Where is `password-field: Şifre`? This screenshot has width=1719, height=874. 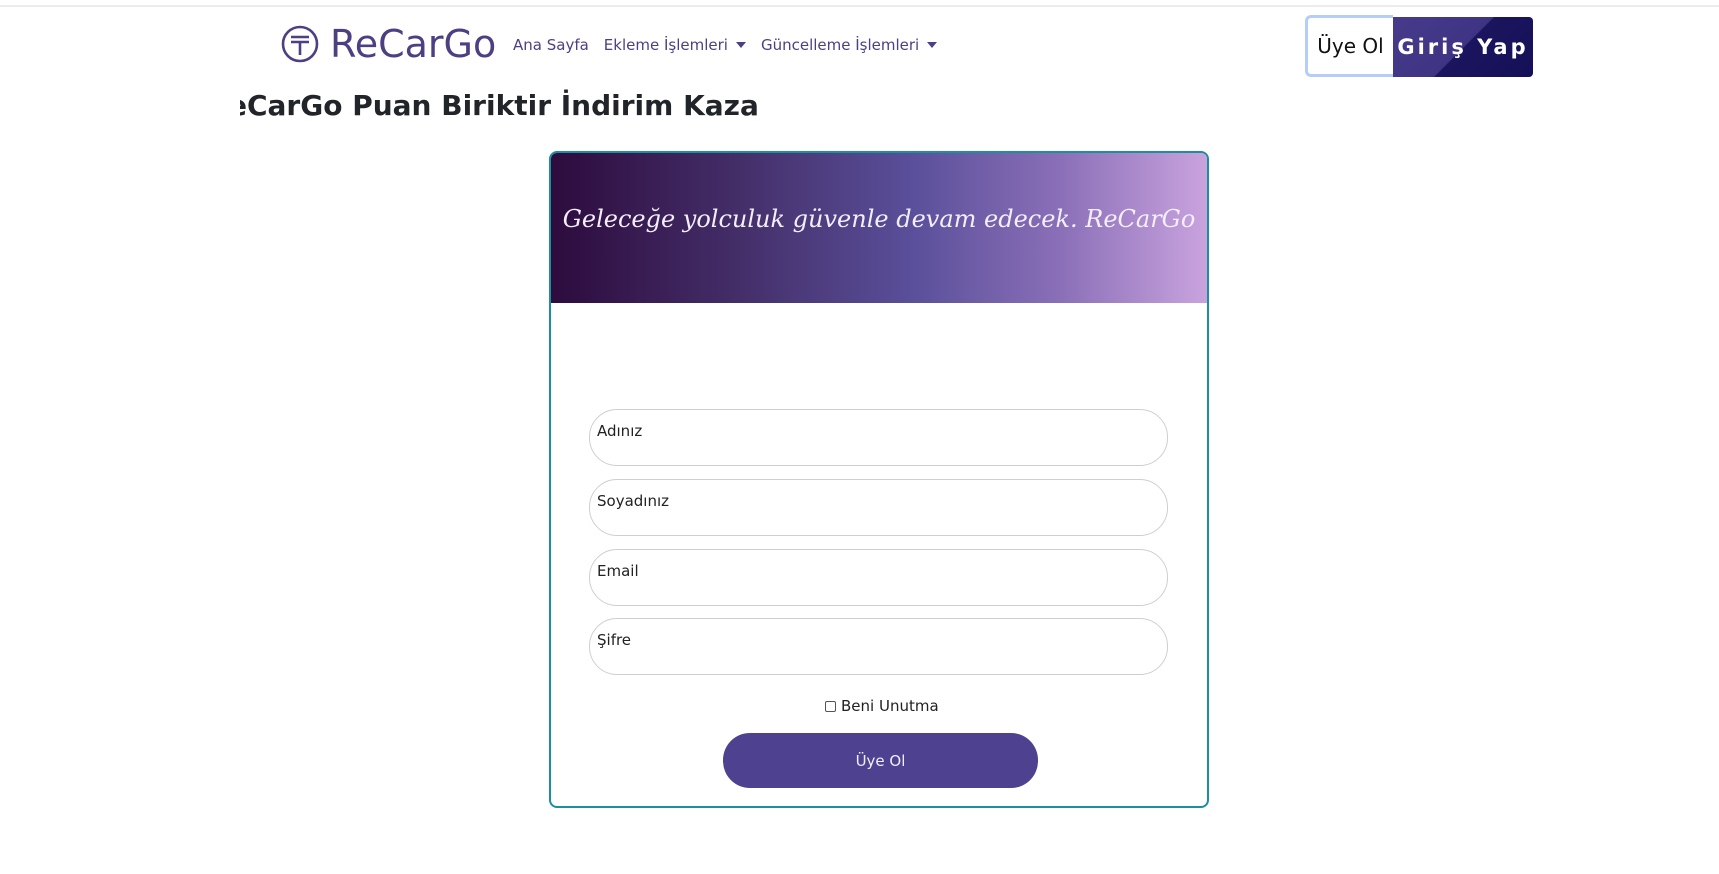 password-field: Şifre is located at coordinates (878, 646).